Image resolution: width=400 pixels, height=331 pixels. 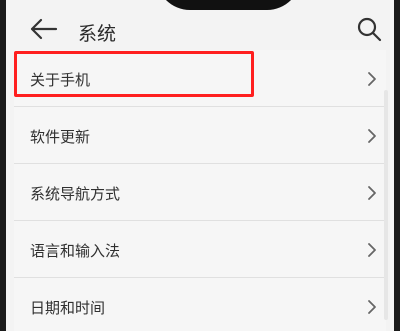 I want to click on arrow-left-icon, so click(x=43, y=29).